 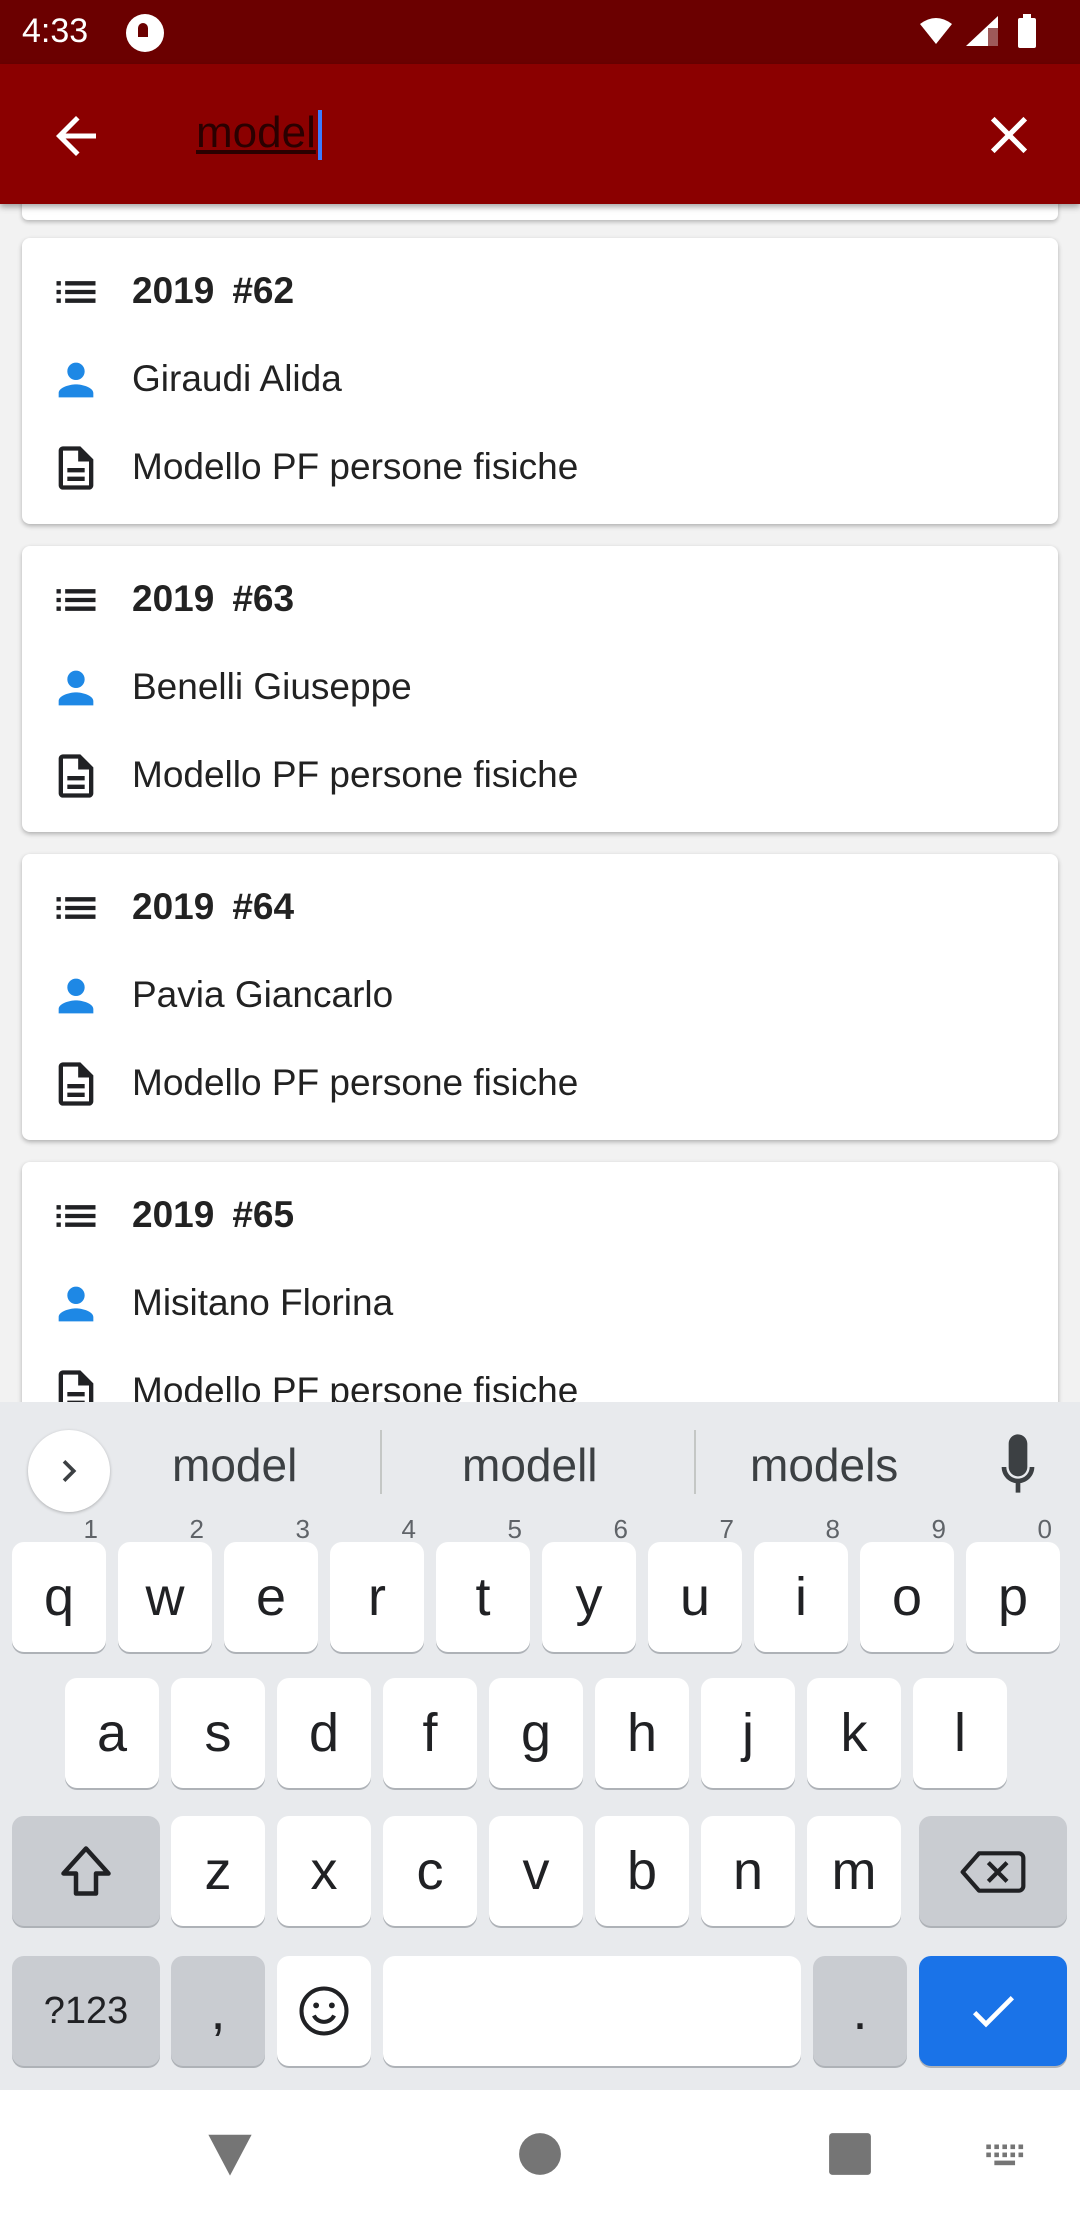 I want to click on close-icon, so click(x=1009, y=135).